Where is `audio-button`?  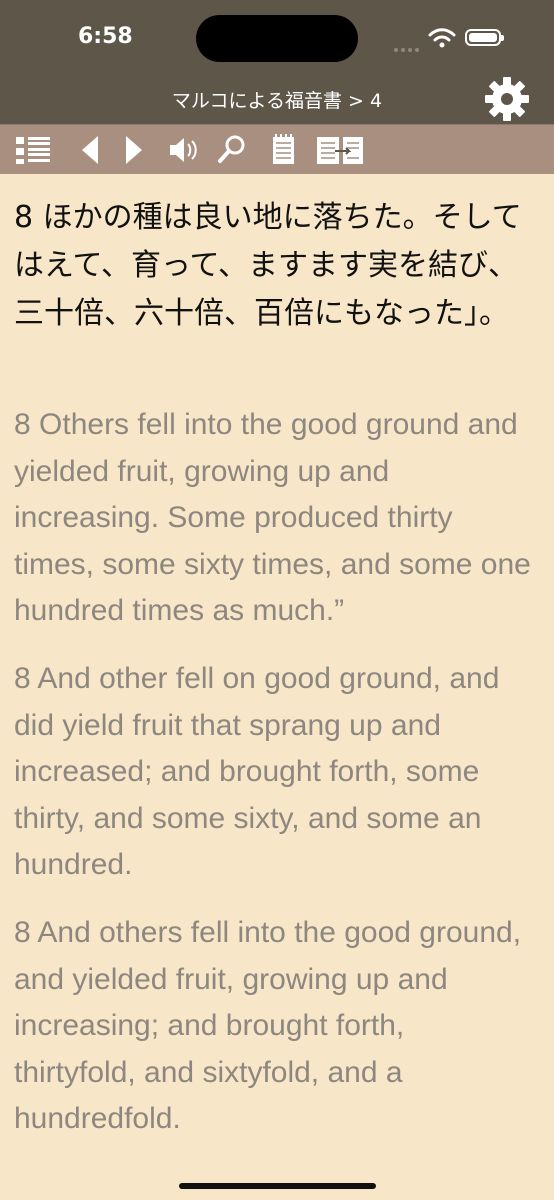
audio-button is located at coordinates (183, 150).